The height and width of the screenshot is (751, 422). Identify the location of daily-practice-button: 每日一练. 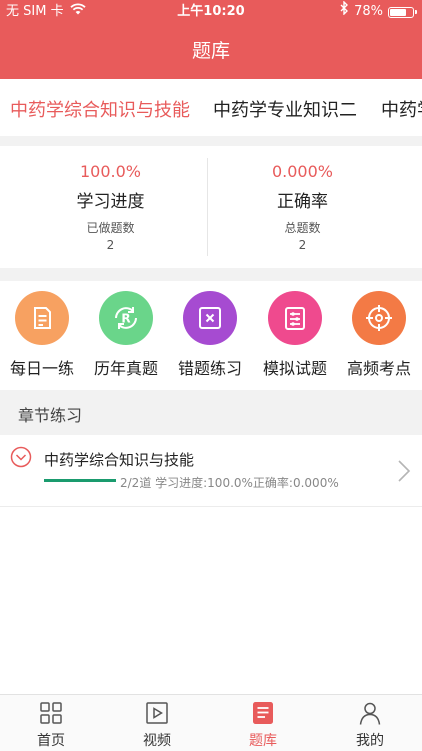
(42, 335).